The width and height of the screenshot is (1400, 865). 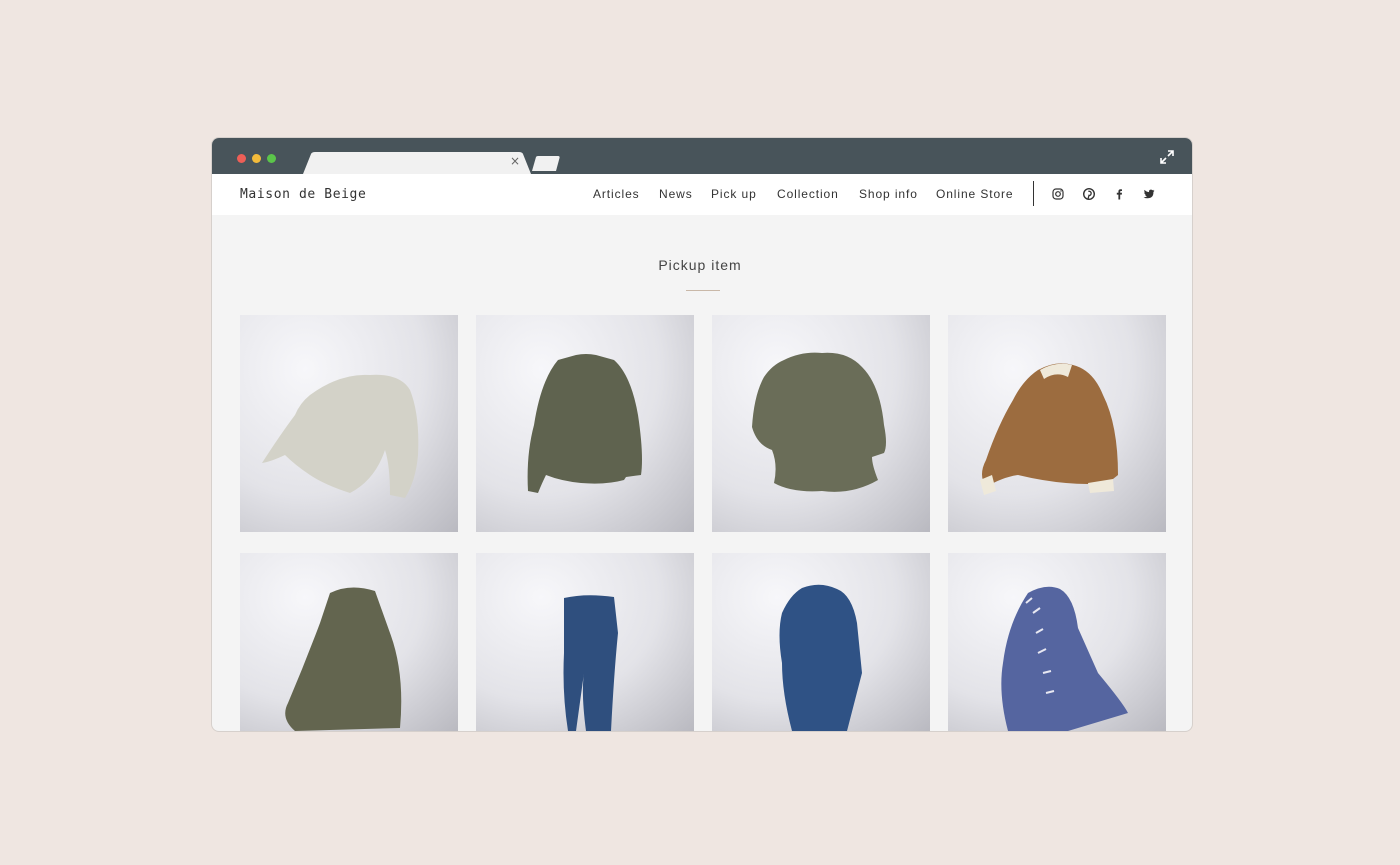 I want to click on jacket-image, so click(x=584, y=423).